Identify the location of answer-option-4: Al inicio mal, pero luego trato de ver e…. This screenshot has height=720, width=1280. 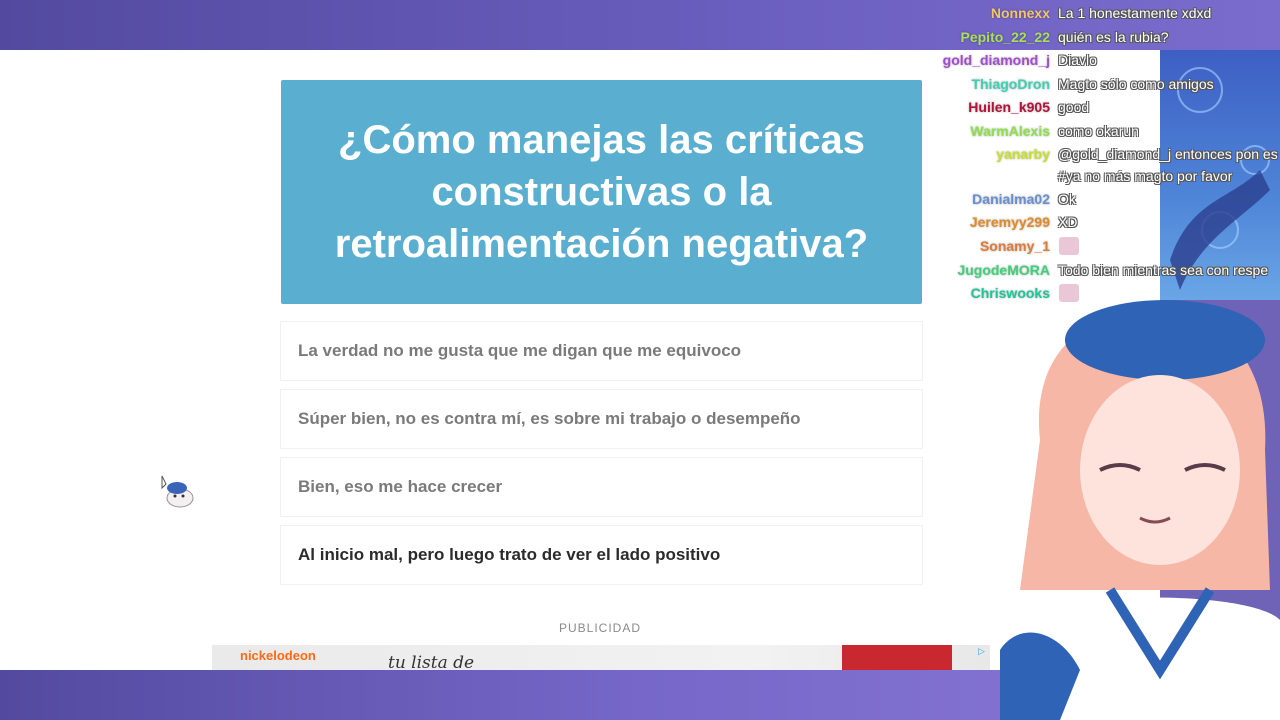
(601, 555).